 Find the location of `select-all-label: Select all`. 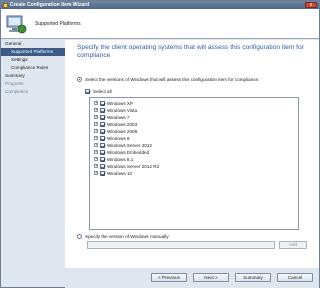

select-all-label: Select all is located at coordinates (102, 91).